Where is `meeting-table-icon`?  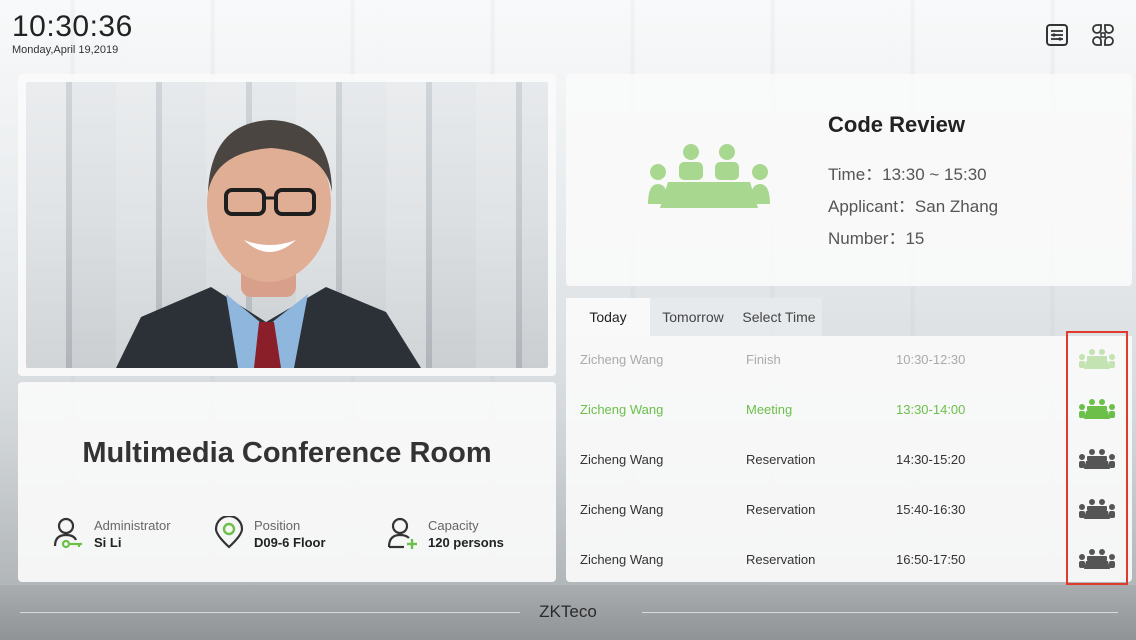 meeting-table-icon is located at coordinates (709, 176).